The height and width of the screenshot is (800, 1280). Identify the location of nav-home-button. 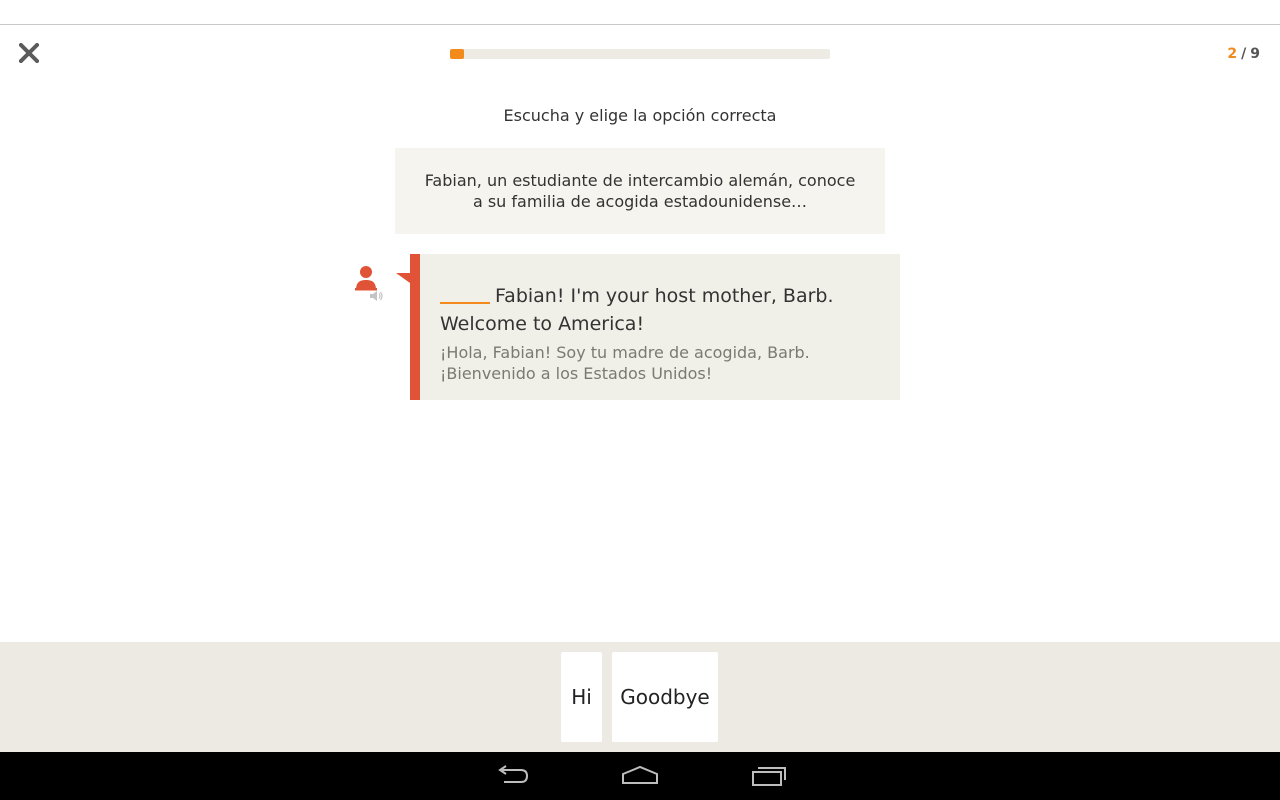
(640, 776).